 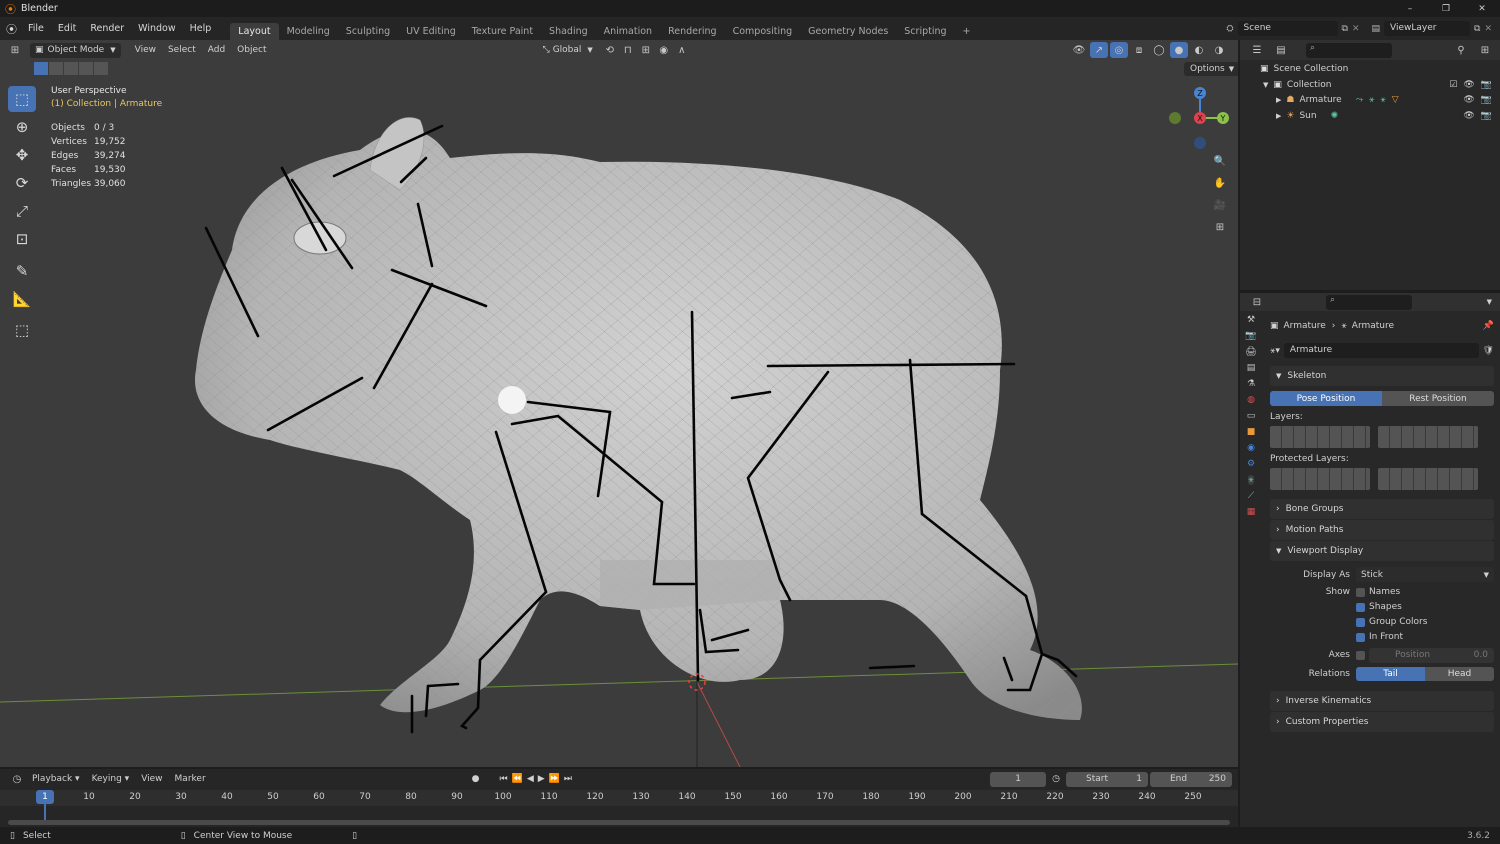 What do you see at coordinates (1459, 673) in the screenshot?
I see `relations-head-button: Head` at bounding box center [1459, 673].